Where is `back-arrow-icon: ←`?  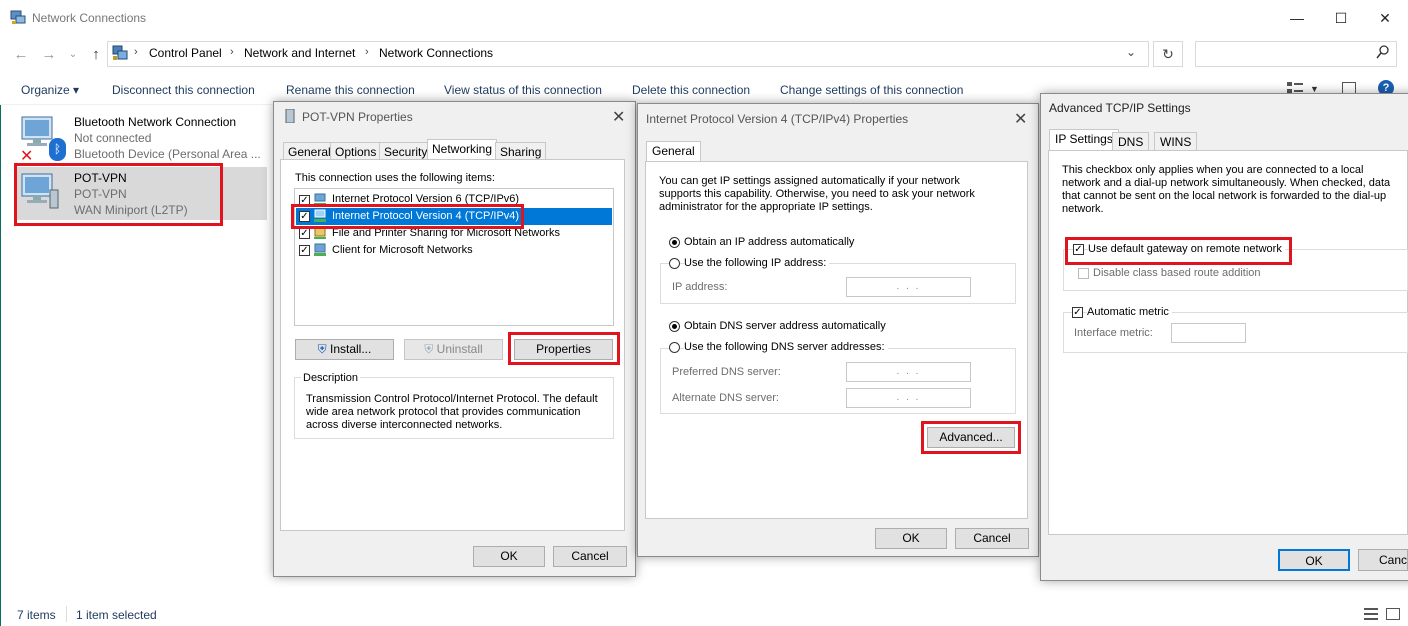 back-arrow-icon: ← is located at coordinates (21, 55).